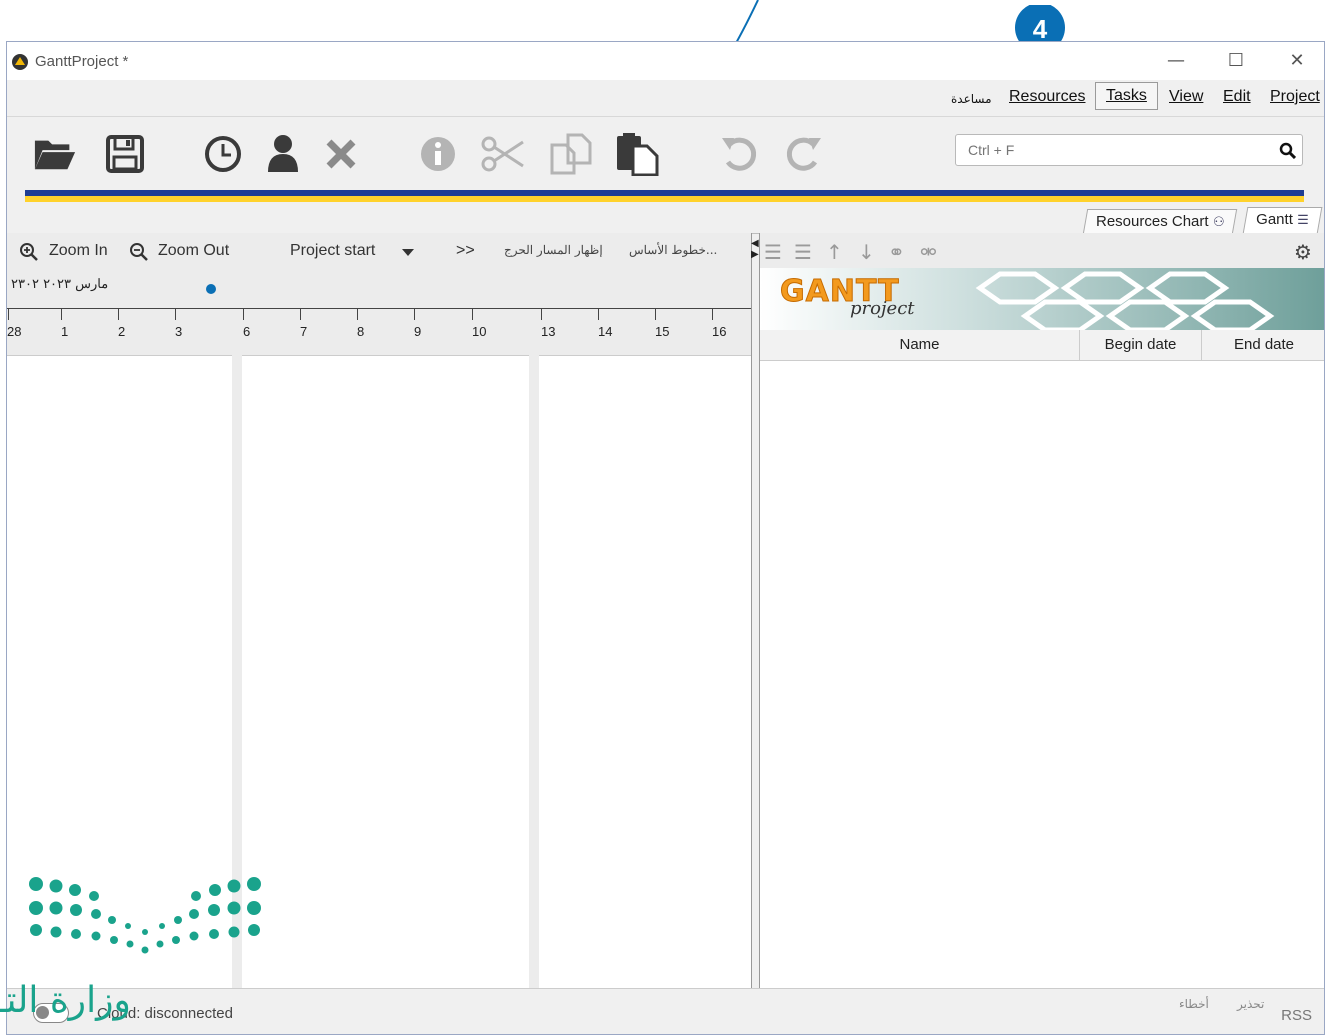 The height and width of the screenshot is (1035, 1328). Describe the element at coordinates (571, 154) in the screenshot. I see `copy-icon` at that location.